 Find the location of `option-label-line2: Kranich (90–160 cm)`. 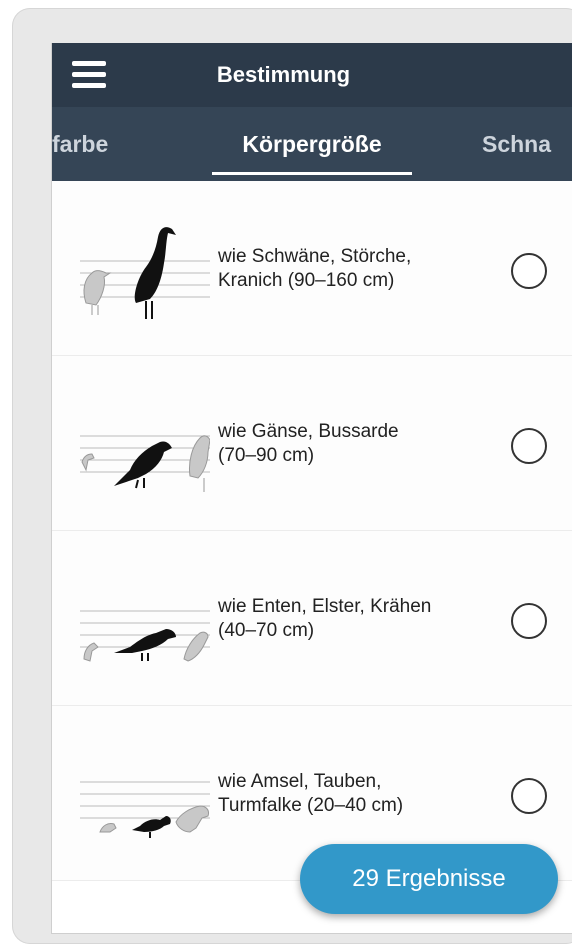

option-label-line2: Kranich (90–160 cm) is located at coordinates (306, 280).